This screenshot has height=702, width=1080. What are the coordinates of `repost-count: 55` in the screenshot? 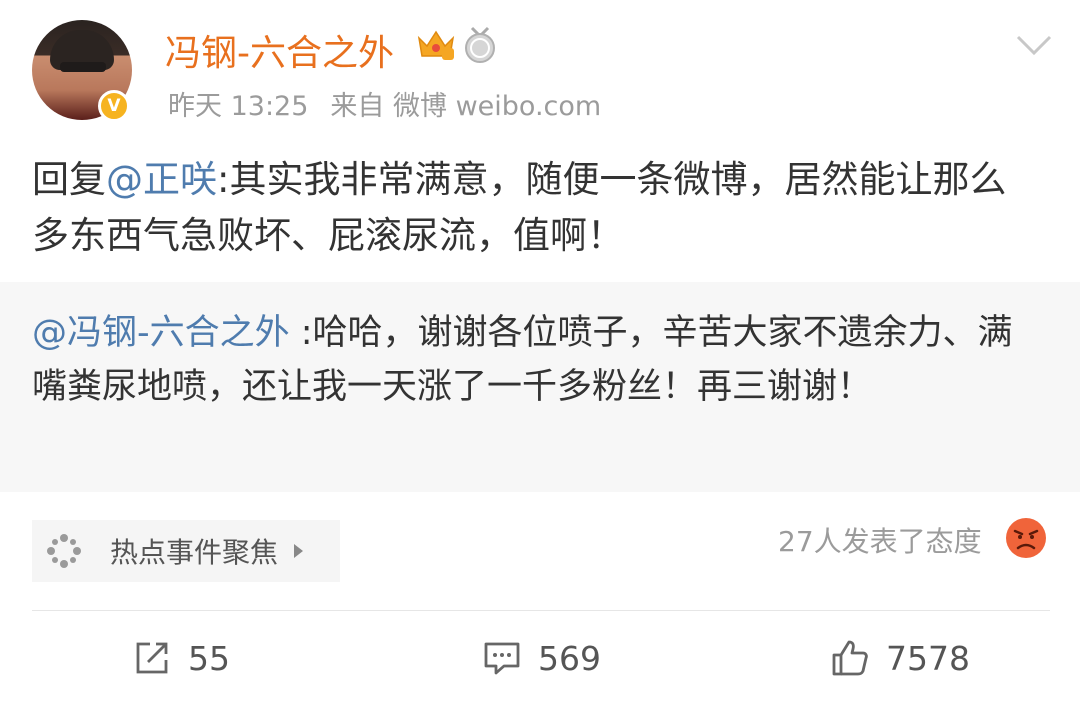 It's located at (209, 658).